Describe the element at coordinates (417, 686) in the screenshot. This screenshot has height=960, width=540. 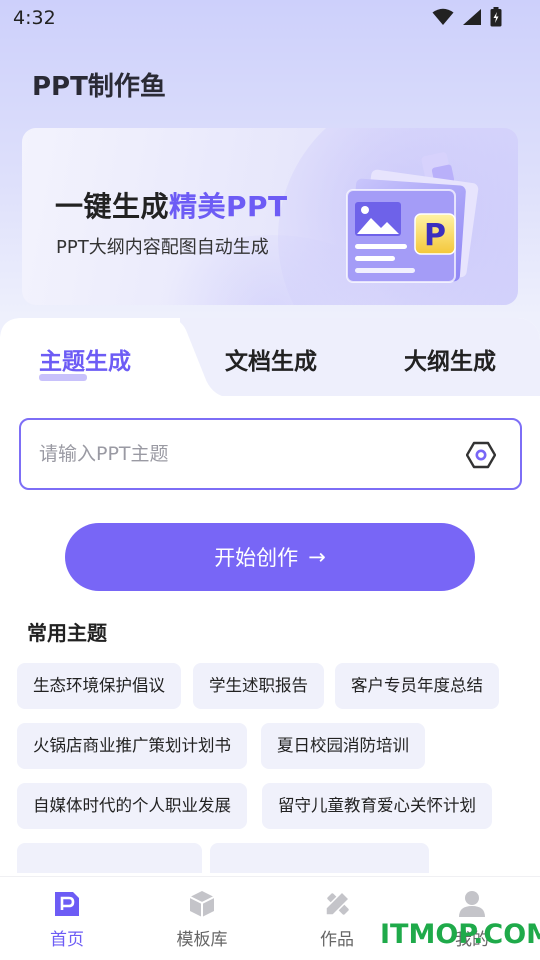
I see `topic-chip: 客户专员年度总结` at that location.